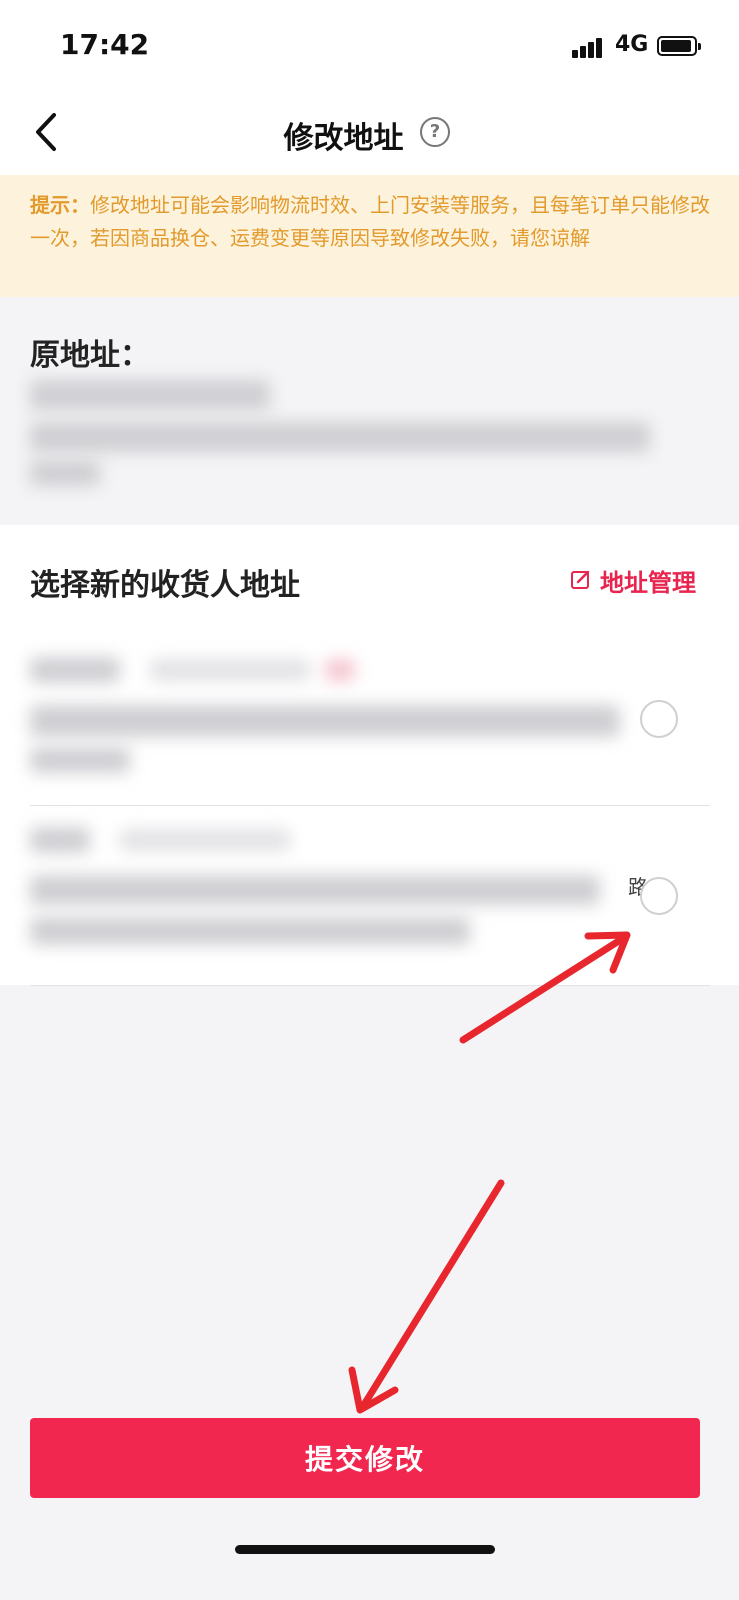 This screenshot has width=739, height=1600. What do you see at coordinates (426, 1296) in the screenshot?
I see `annotation-arrow-submit` at bounding box center [426, 1296].